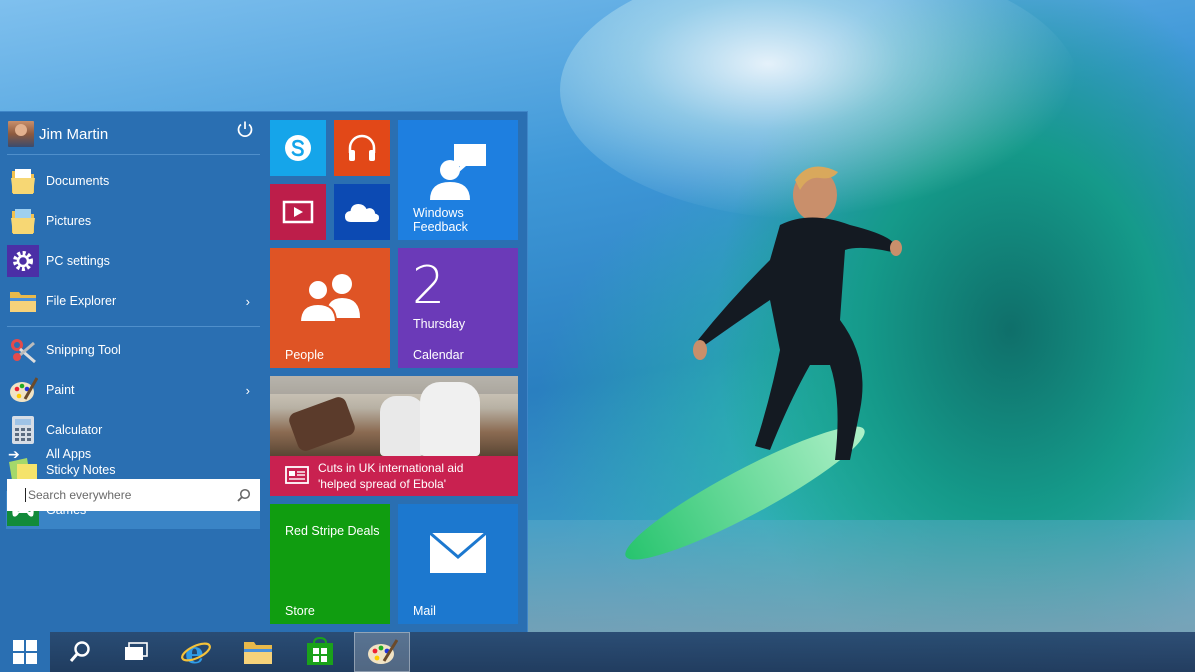  I want to click on tile-windows-feedback: Windows Feedback, so click(458, 180).